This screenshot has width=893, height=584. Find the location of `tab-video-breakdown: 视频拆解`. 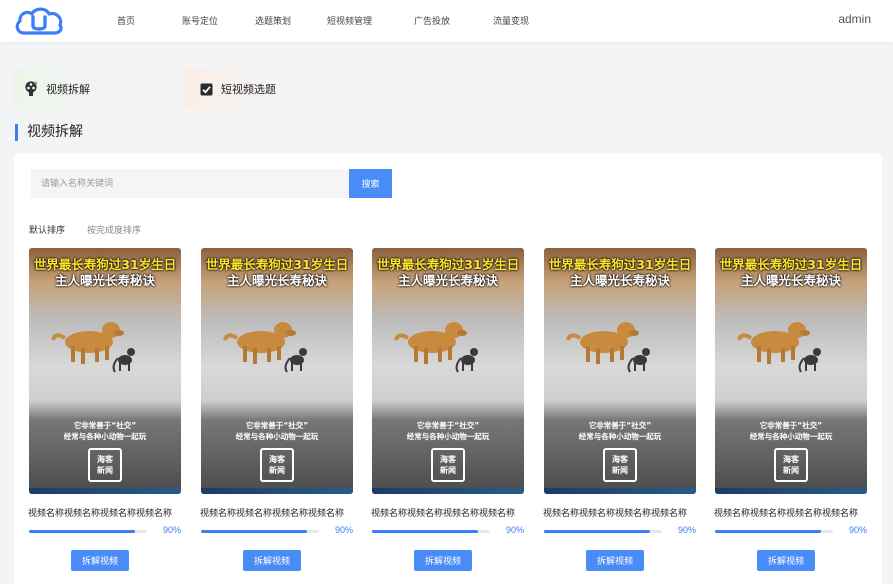

tab-video-breakdown: 视频拆解 is located at coordinates (89, 89).